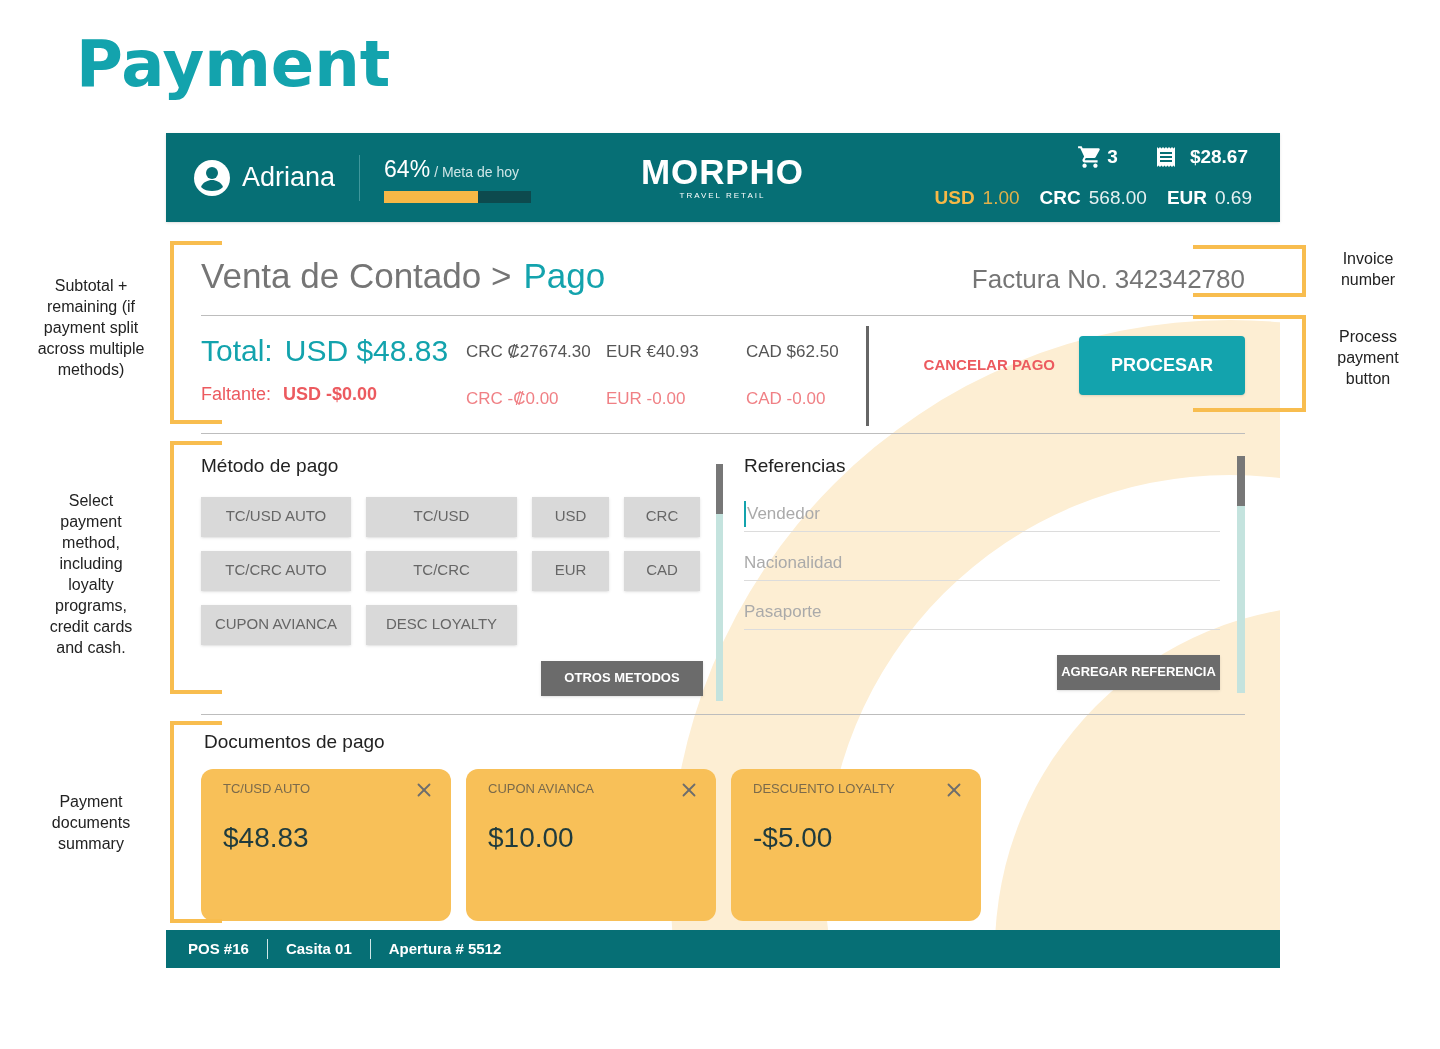  What do you see at coordinates (513, 399) in the screenshot?
I see `converted-remaining: CRC -₡0.00` at bounding box center [513, 399].